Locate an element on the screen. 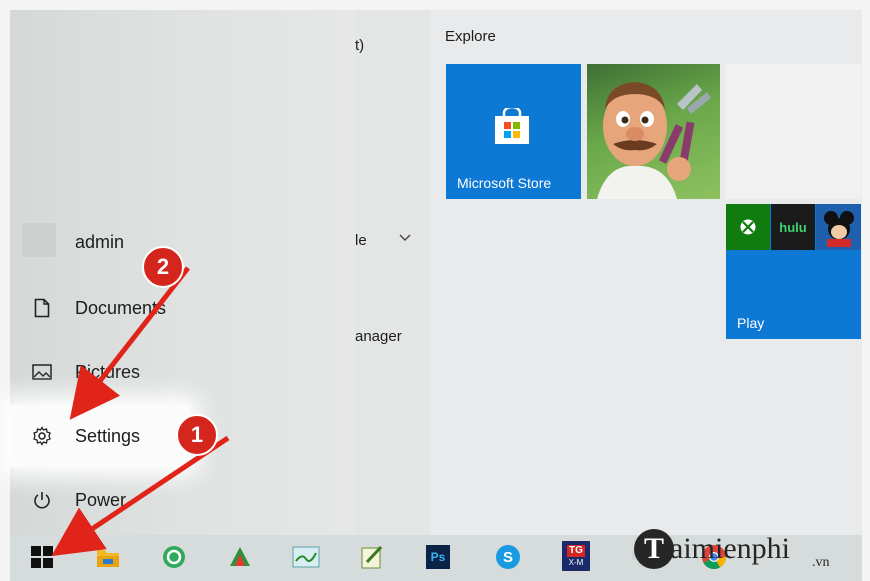 This screenshot has width=870, height=581. step-badge-1: 1 is located at coordinates (197, 435).